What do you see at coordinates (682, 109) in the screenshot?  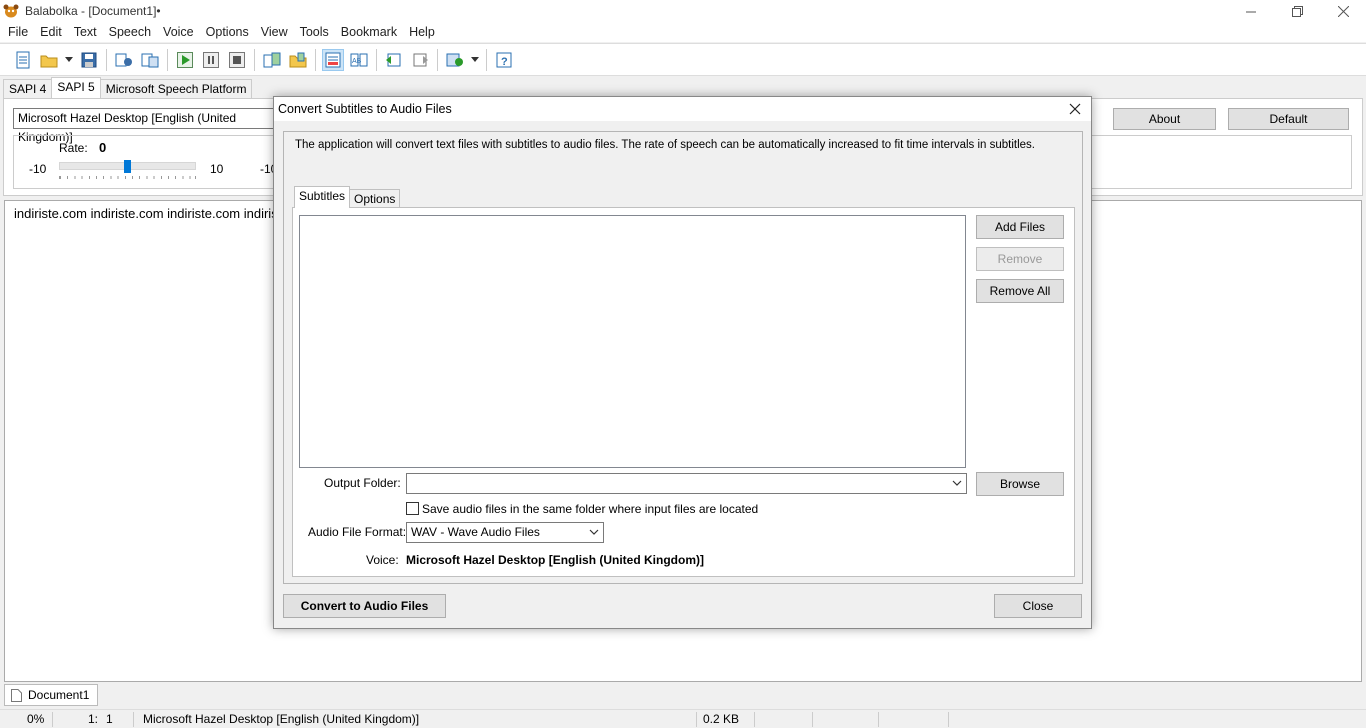 I see `dialog-title-bar: Convert Subtitles to Audio Files` at bounding box center [682, 109].